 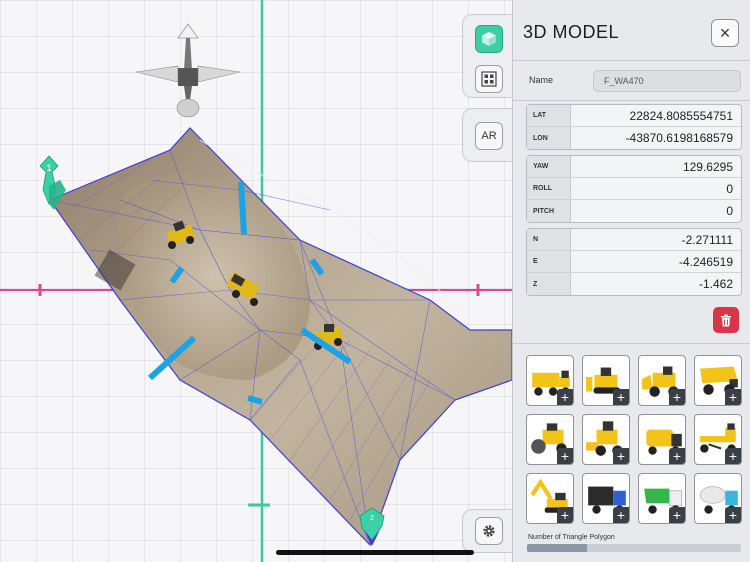 What do you see at coordinates (549, 188) in the screenshot?
I see `roll-label: ROLL` at bounding box center [549, 188].